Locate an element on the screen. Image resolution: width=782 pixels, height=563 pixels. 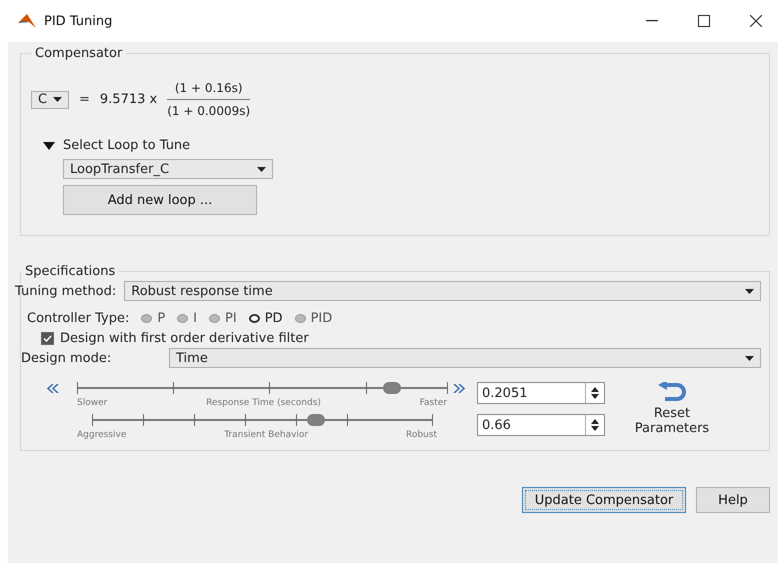
reset-parameters-button: Reset Parameters is located at coordinates (672, 411).